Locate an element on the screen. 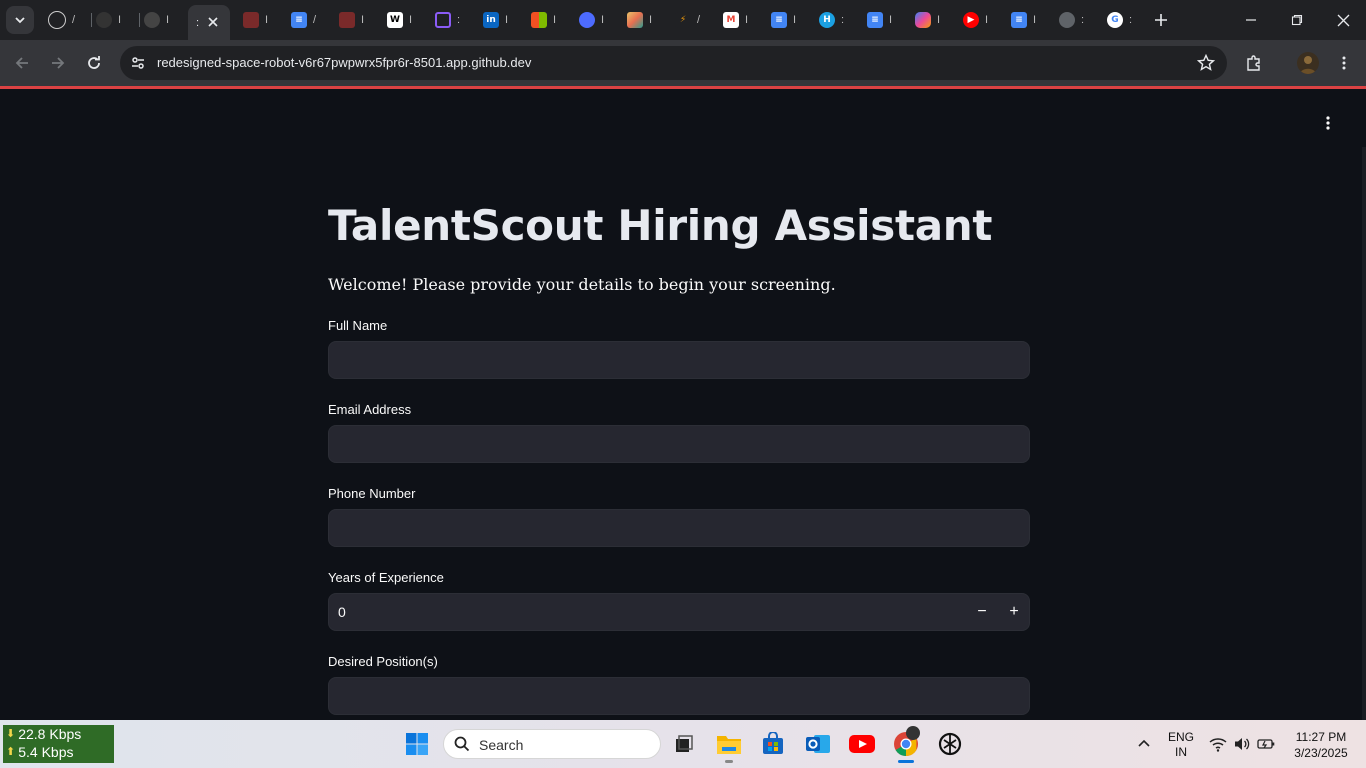 Image resolution: width=1366 pixels, height=768 pixels. increment-button: + is located at coordinates (1014, 612).